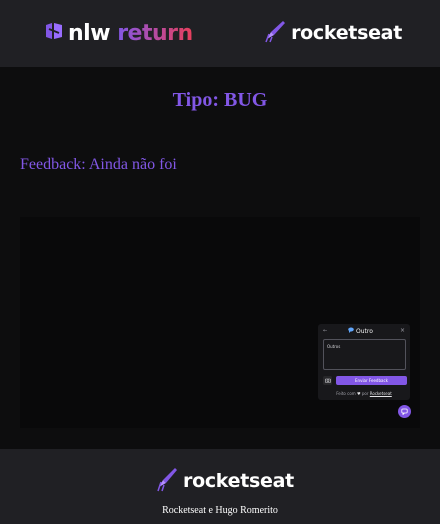 This screenshot has width=440, height=524. I want to click on nlw-return-logo: nlw return, so click(118, 33).